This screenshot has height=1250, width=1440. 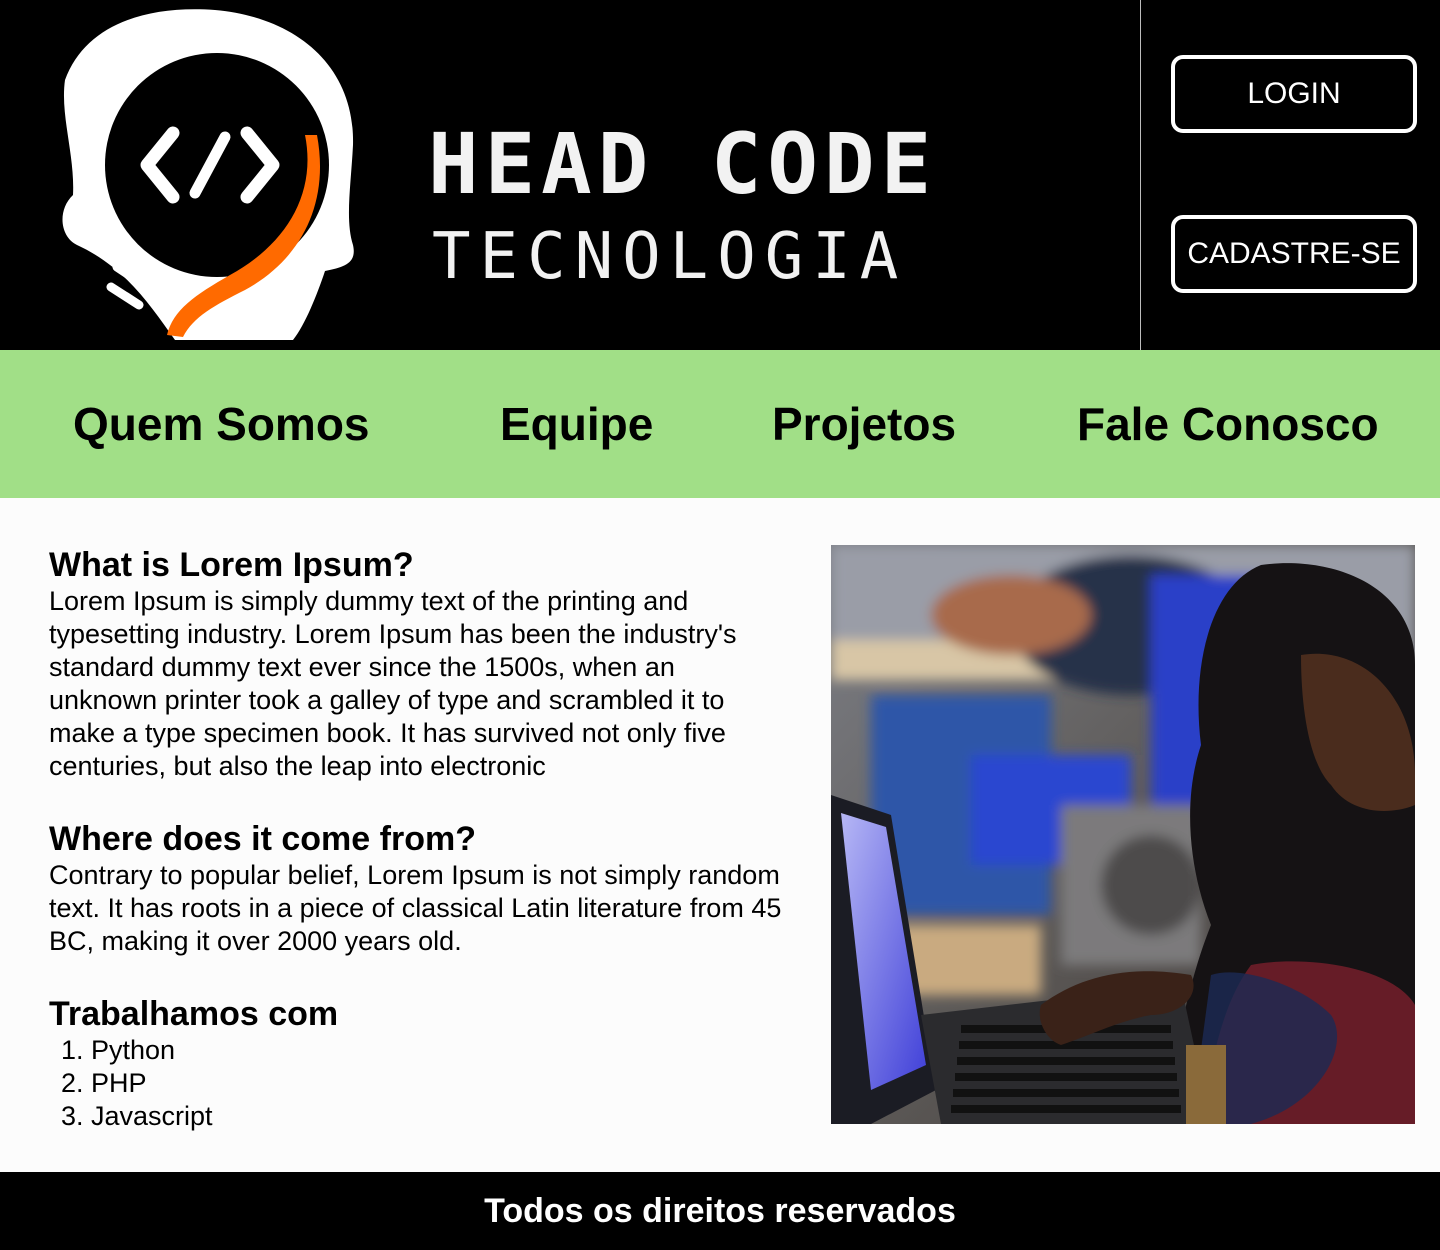 I want to click on section-title: What is Lorem Ipsum?, so click(x=231, y=565).